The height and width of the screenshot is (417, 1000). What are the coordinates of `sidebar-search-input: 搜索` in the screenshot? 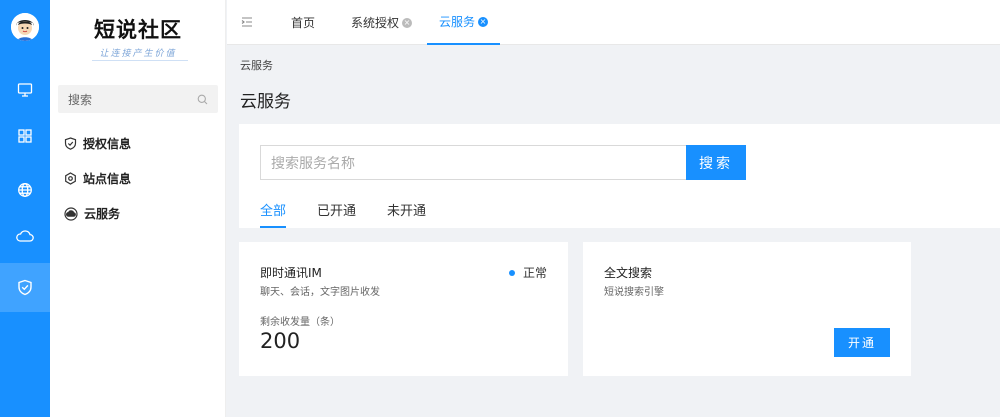 It's located at (138, 99).